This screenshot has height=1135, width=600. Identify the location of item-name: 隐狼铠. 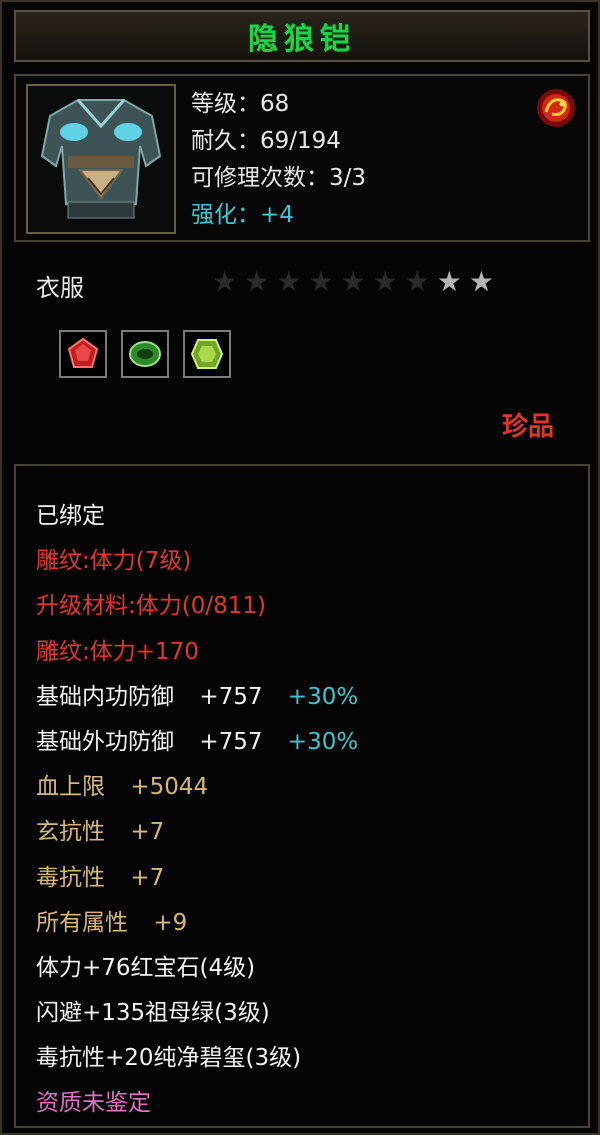
(302, 39).